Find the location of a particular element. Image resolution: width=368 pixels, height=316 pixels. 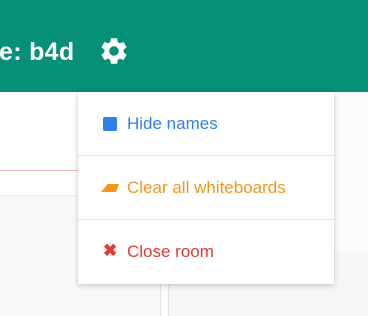

close-icon: ✖ is located at coordinates (110, 250).